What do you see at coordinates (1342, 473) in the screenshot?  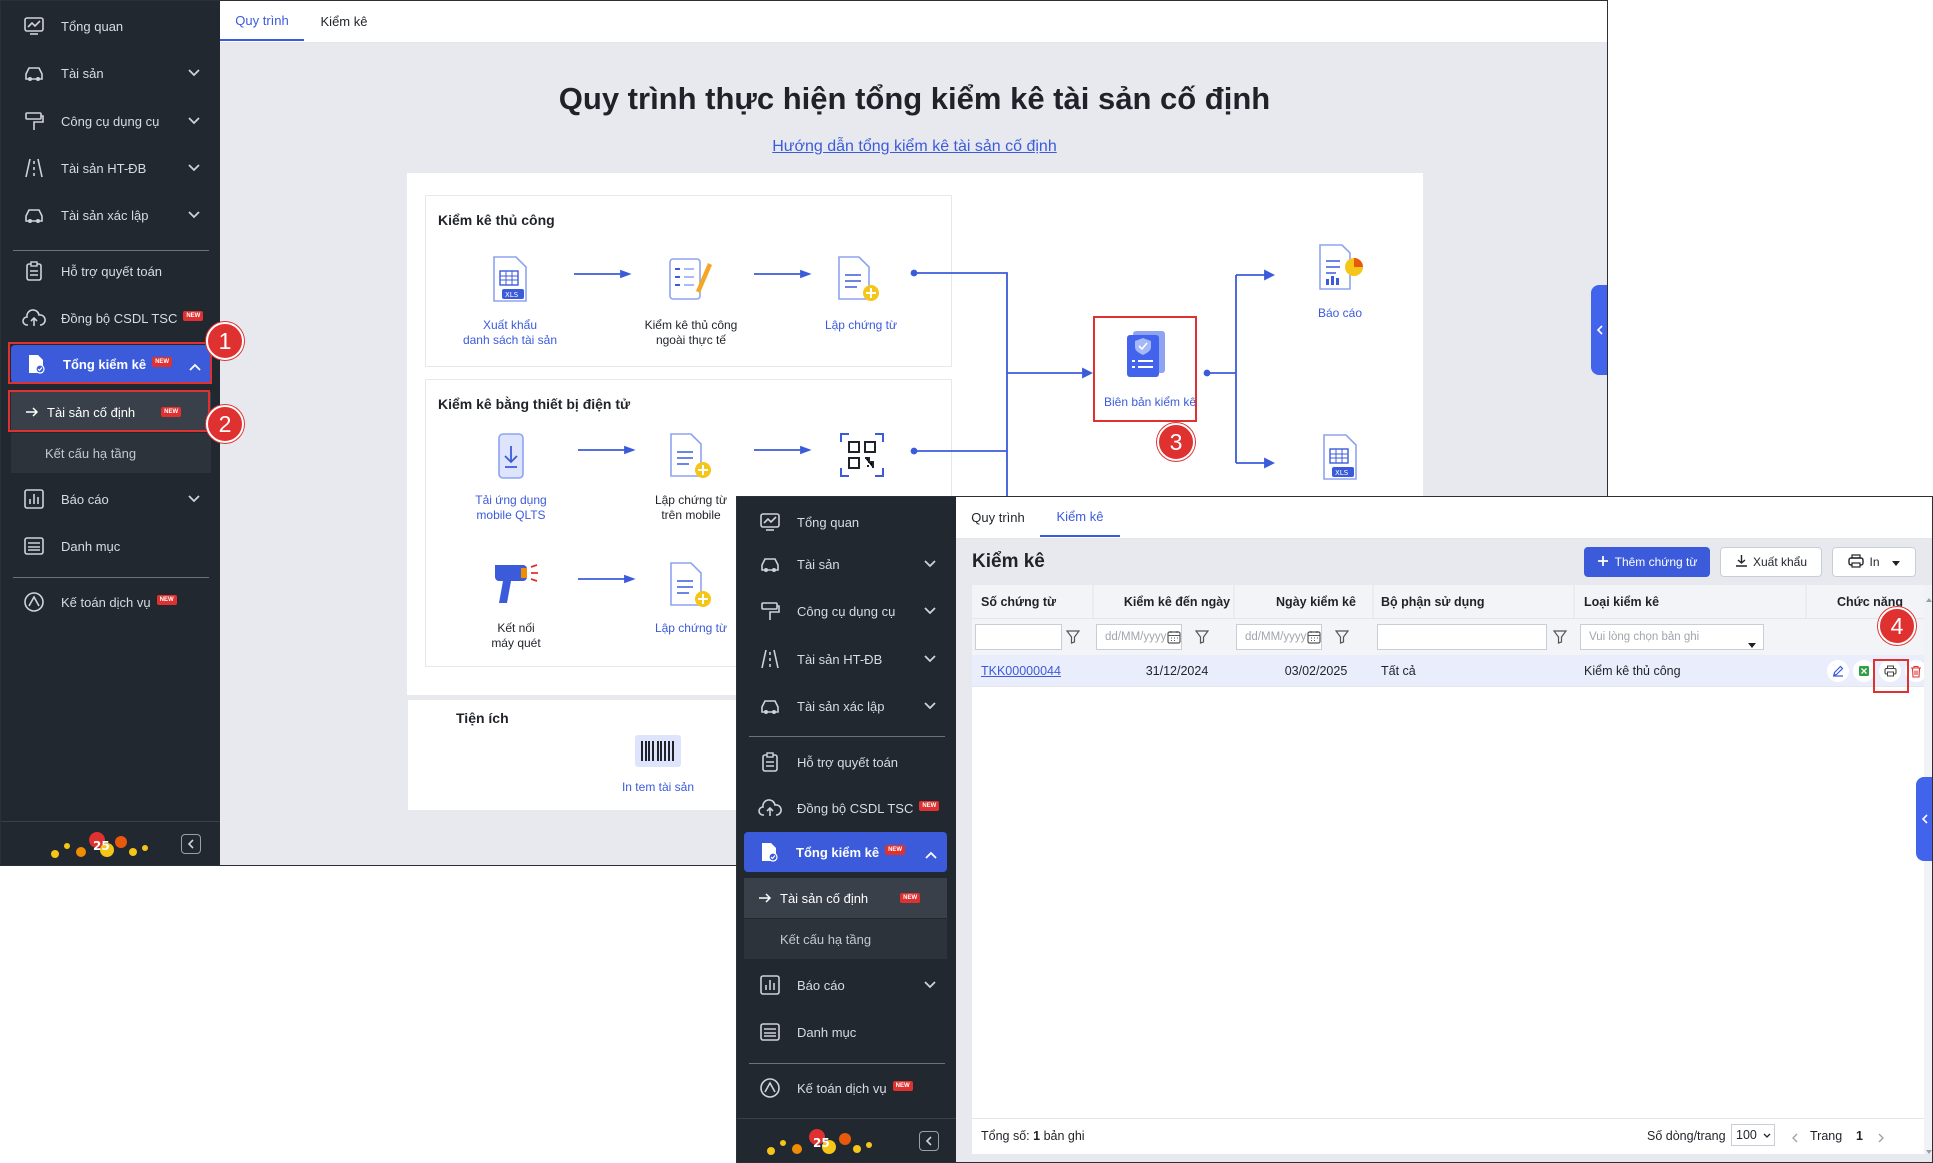 I see `xls-label: XLS` at bounding box center [1342, 473].